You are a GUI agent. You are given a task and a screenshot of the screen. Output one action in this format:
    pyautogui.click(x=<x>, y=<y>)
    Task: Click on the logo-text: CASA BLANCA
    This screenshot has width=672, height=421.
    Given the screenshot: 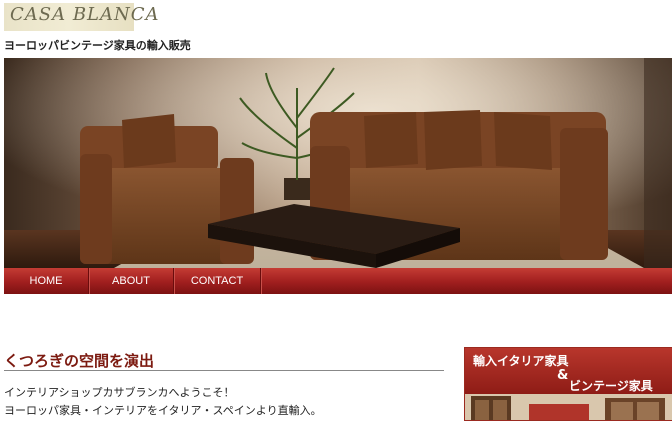 What is the action you would take?
    pyautogui.click(x=85, y=14)
    